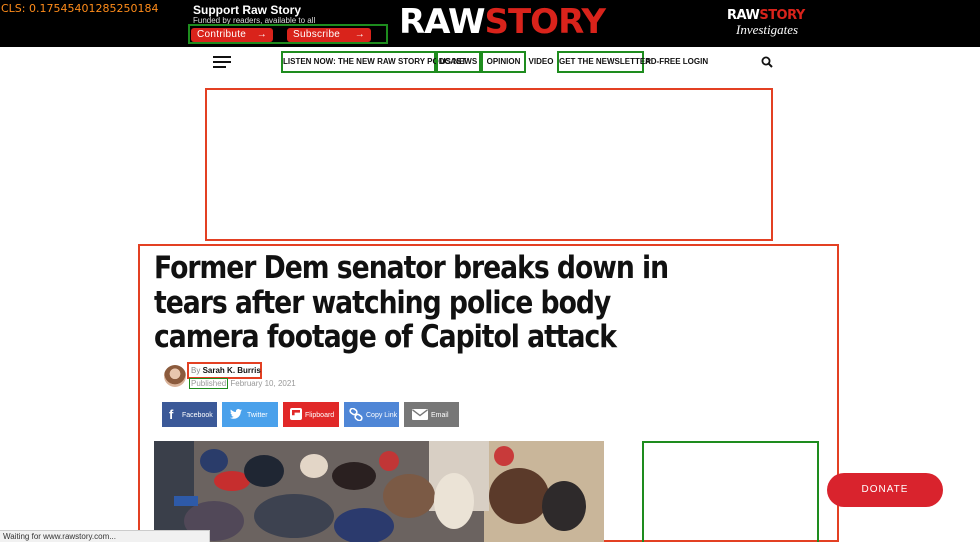 Image resolution: width=980 pixels, height=542 pixels. What do you see at coordinates (209, 383) in the screenshot?
I see `published-label: Published` at bounding box center [209, 383].